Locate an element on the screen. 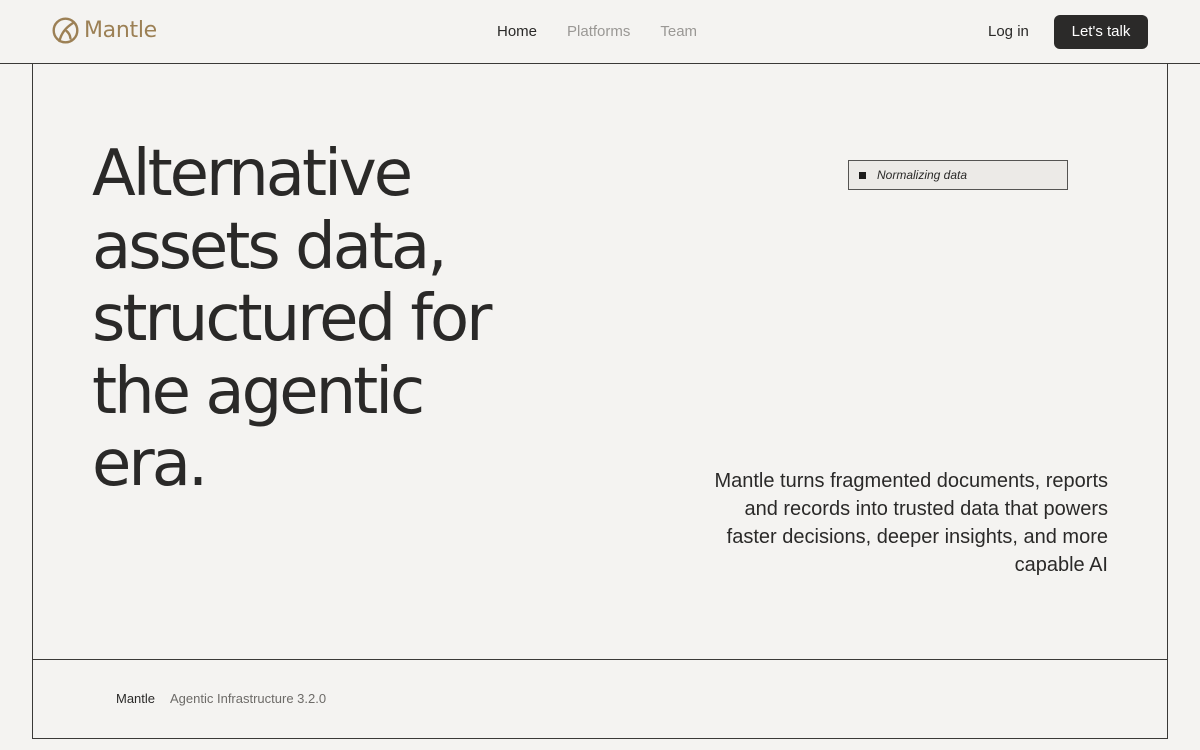 This screenshot has height=750, width=1200. footer-divider is located at coordinates (600, 659).